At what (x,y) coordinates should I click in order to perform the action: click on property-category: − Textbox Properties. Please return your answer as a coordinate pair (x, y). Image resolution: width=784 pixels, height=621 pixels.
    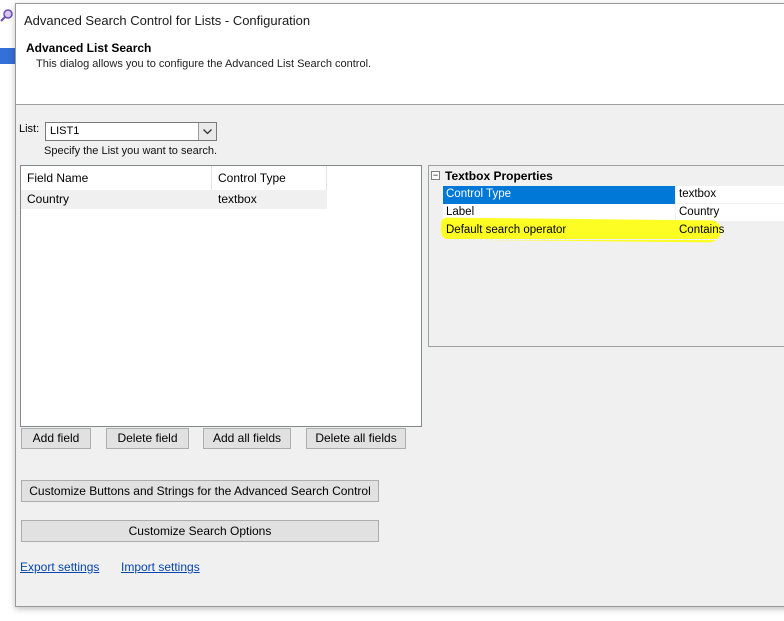
    Looking at the image, I should click on (606, 176).